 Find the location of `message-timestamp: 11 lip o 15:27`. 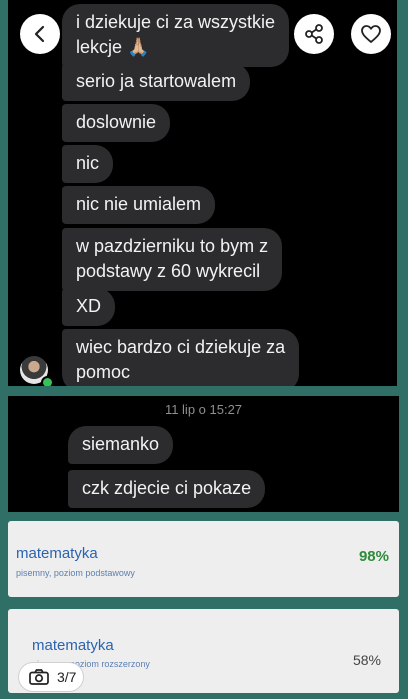

message-timestamp: 11 lip o 15:27 is located at coordinates (203, 409).